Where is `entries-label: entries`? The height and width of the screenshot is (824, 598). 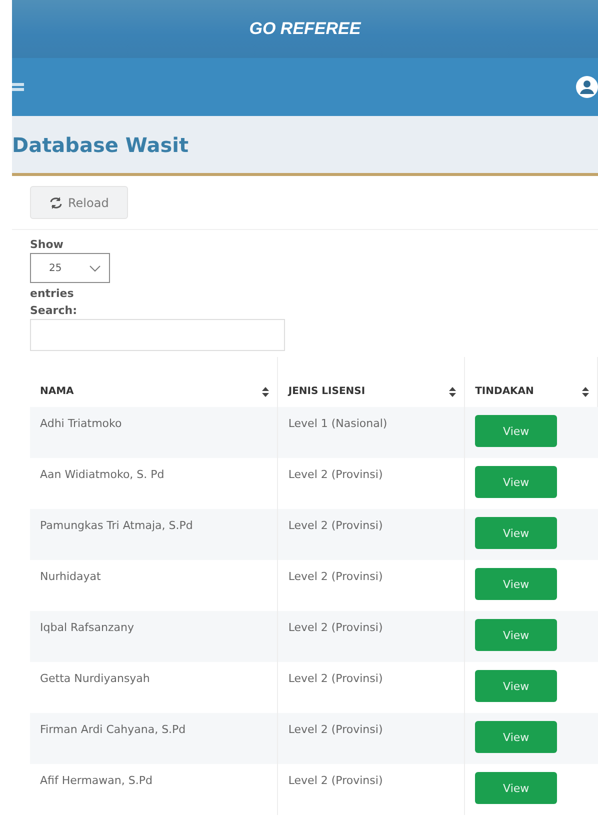
entries-label: entries is located at coordinates (52, 293).